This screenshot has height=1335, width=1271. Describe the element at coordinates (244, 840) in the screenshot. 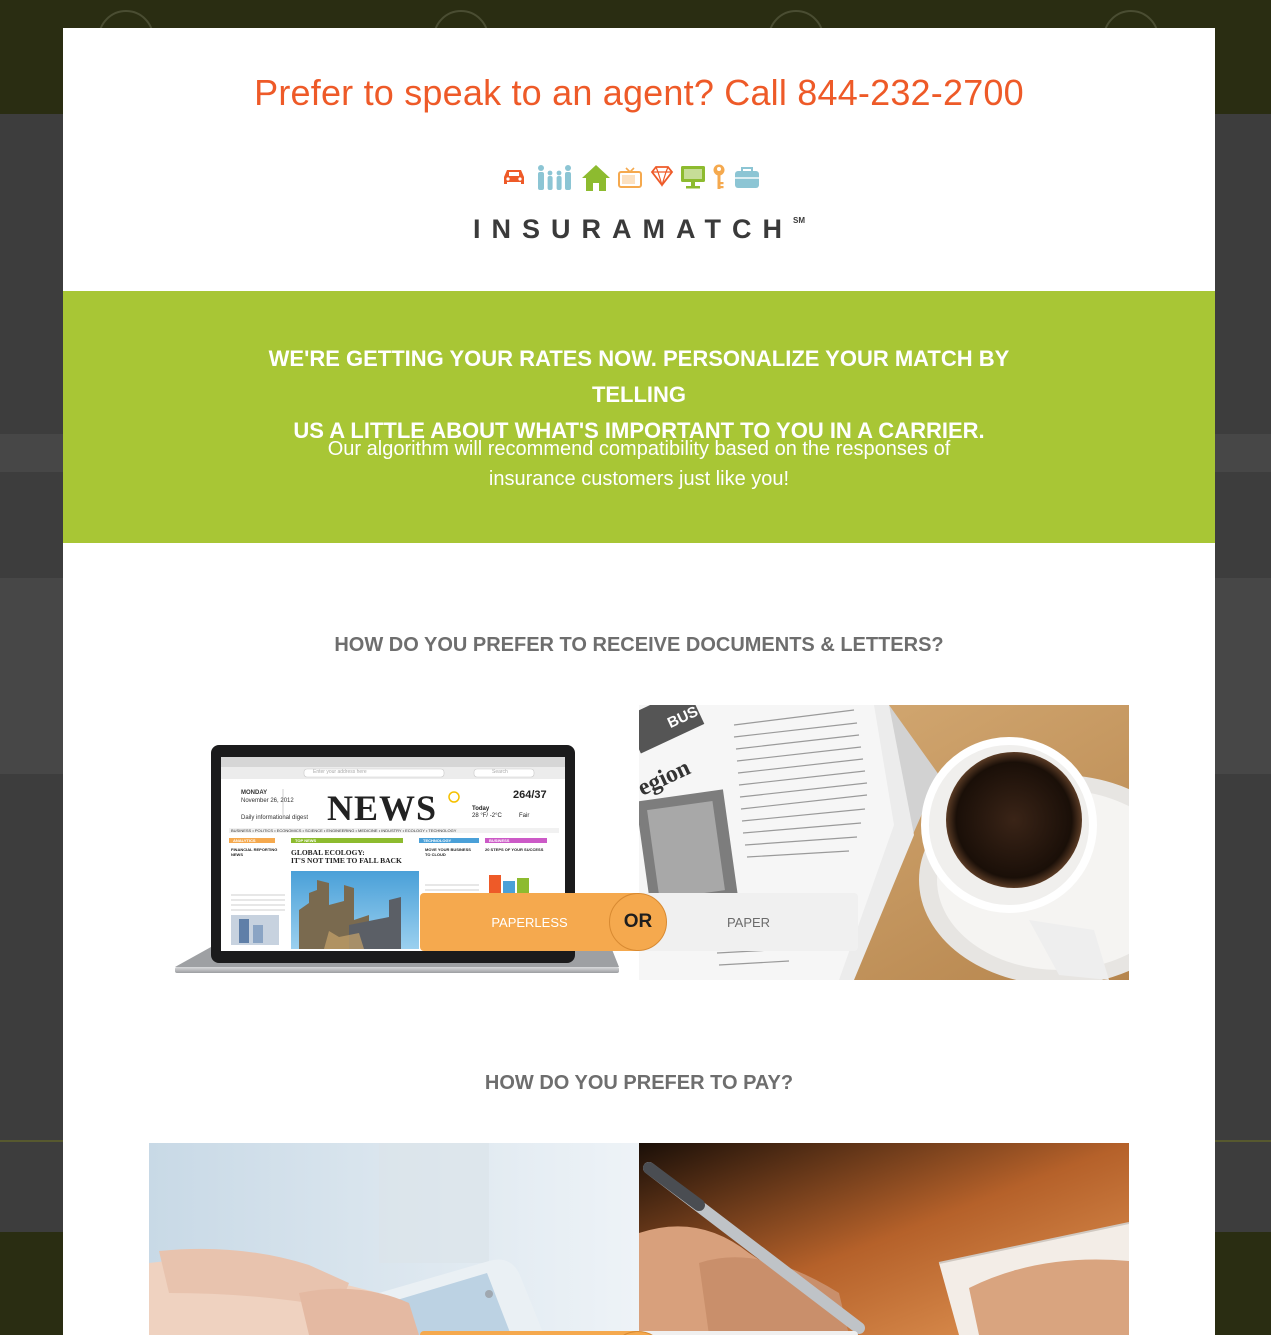

I see `news-section-analytics: ANALYTICS` at that location.